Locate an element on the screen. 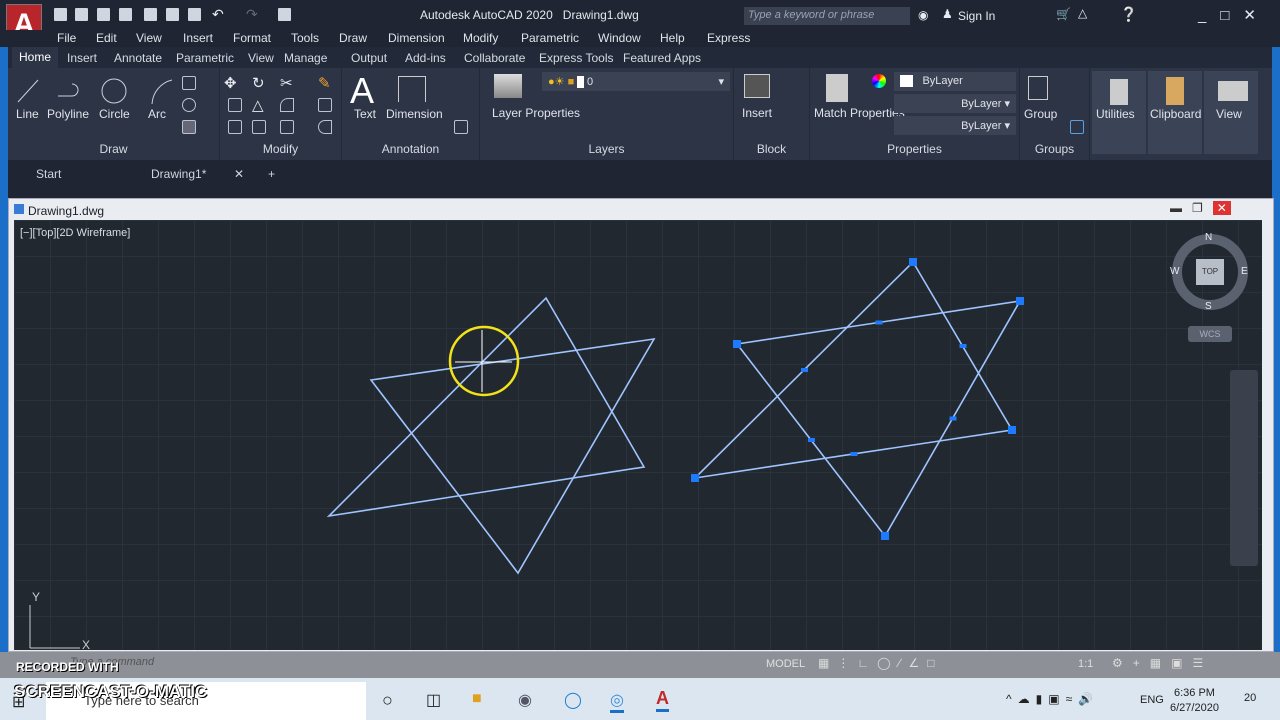 Image resolution: width=1280 pixels, height=720 pixels. clock-date: 6/27/2020 is located at coordinates (1194, 708).